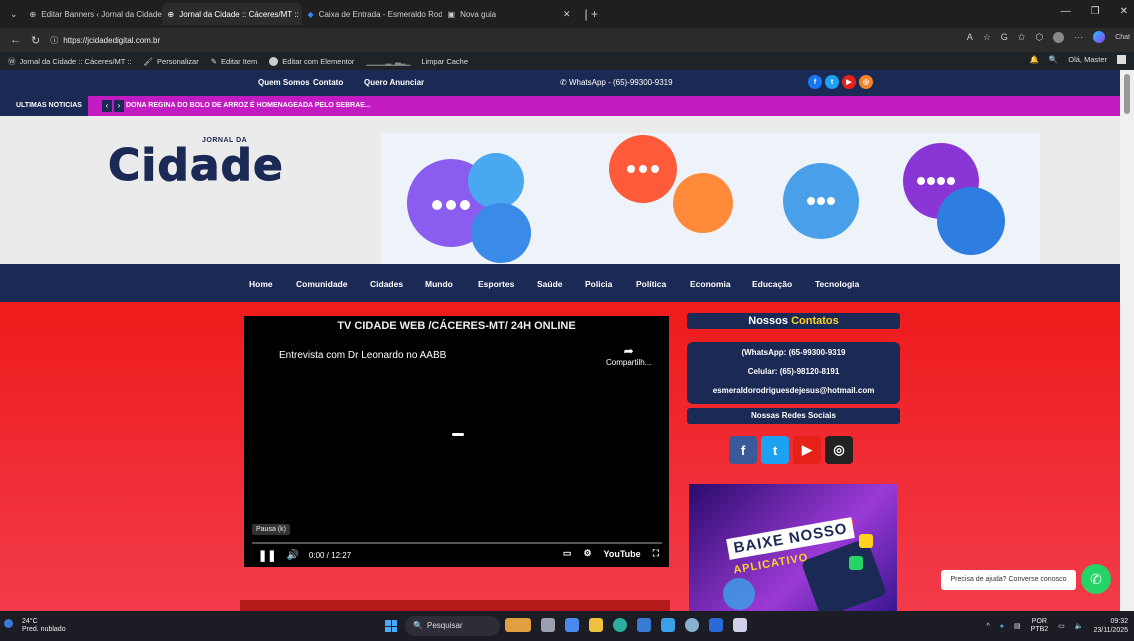  I want to click on profile-avatar, so click(1059, 37).